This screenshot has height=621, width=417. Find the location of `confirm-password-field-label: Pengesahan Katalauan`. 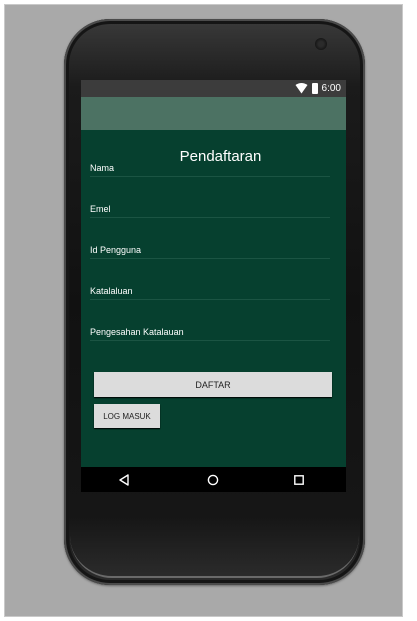

confirm-password-field-label: Pengesahan Katalauan is located at coordinates (137, 332).